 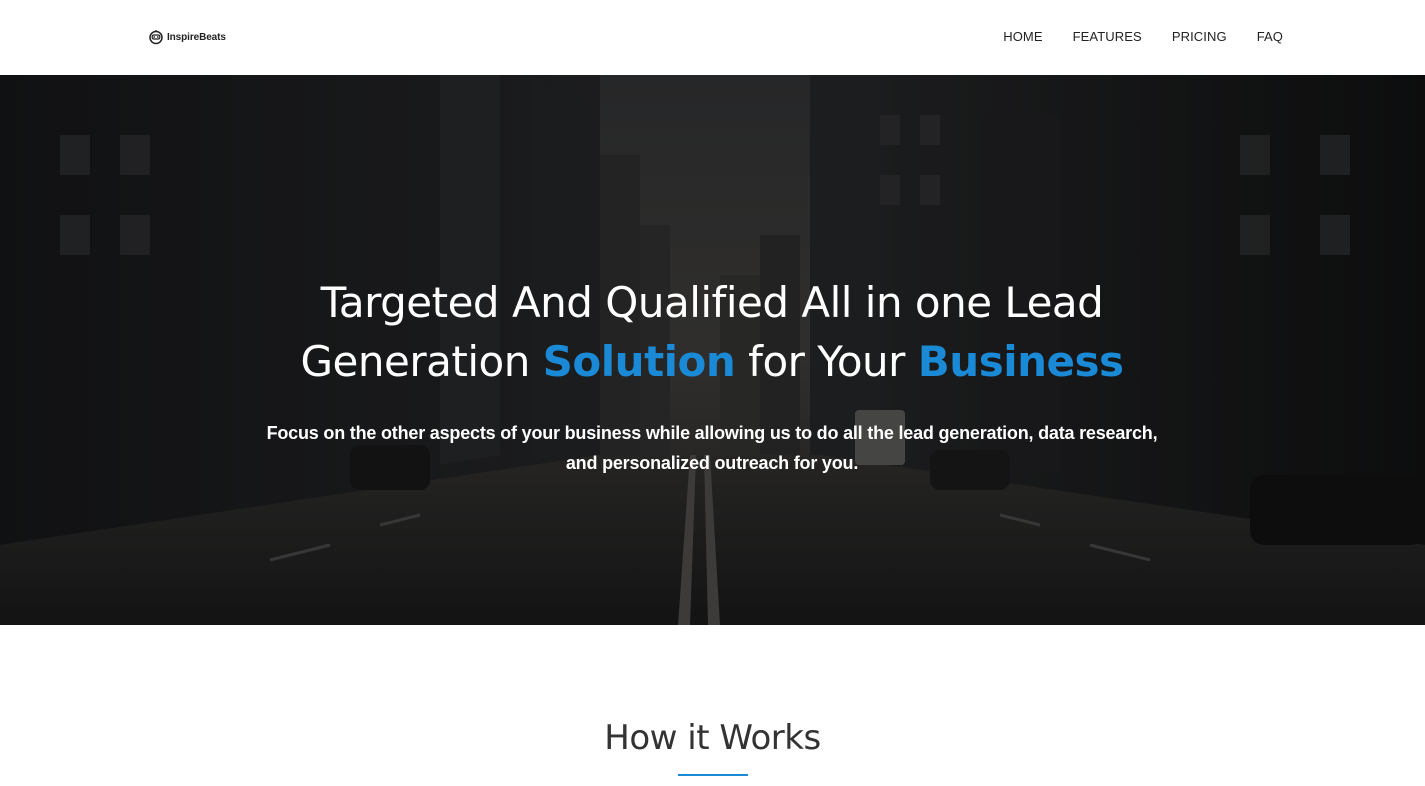 What do you see at coordinates (713, 775) in the screenshot?
I see `section-title-underline` at bounding box center [713, 775].